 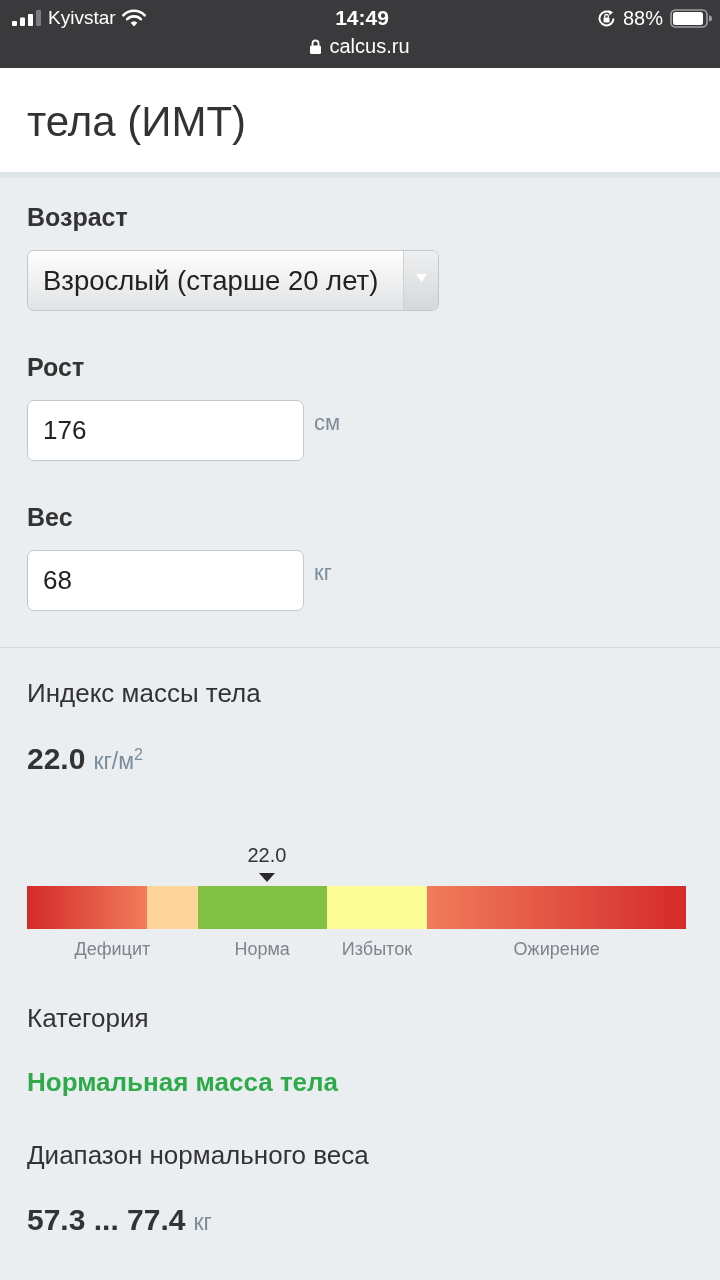 What do you see at coordinates (118, 760) in the screenshot?
I see `unit-label: кг/м$^{2}$` at bounding box center [118, 760].